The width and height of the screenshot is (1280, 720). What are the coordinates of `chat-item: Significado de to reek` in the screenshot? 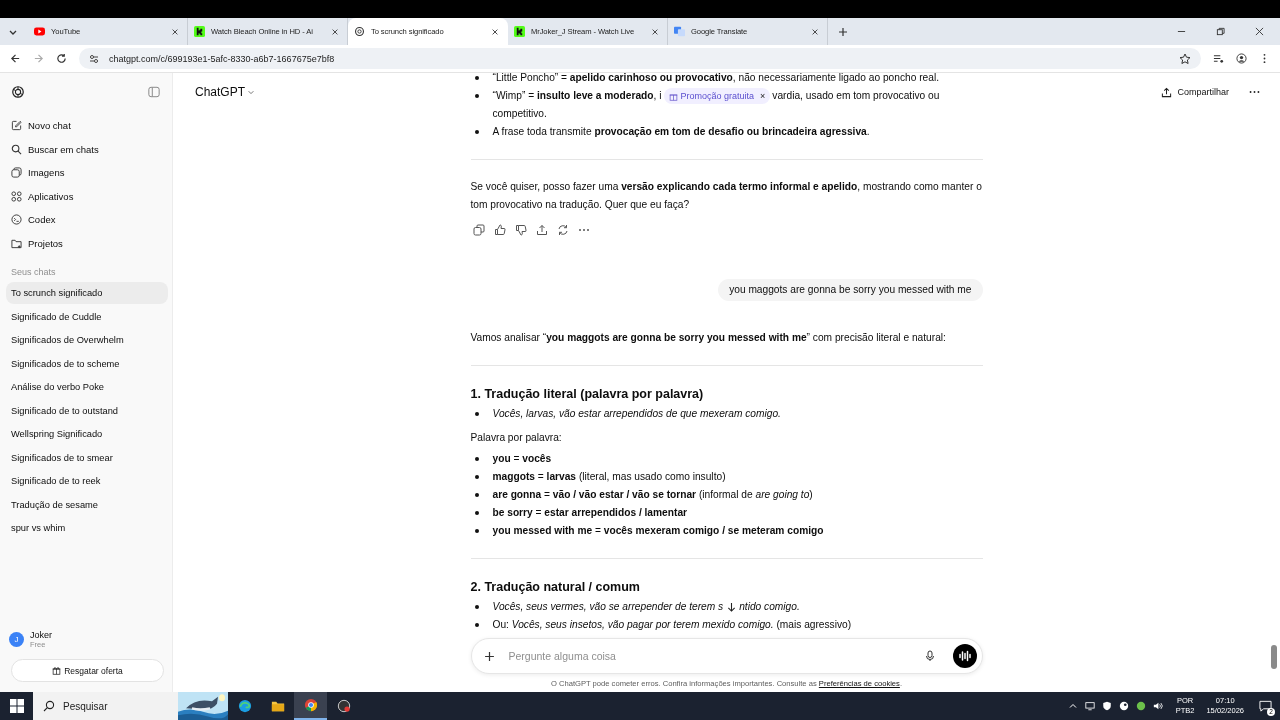 It's located at (87, 481).